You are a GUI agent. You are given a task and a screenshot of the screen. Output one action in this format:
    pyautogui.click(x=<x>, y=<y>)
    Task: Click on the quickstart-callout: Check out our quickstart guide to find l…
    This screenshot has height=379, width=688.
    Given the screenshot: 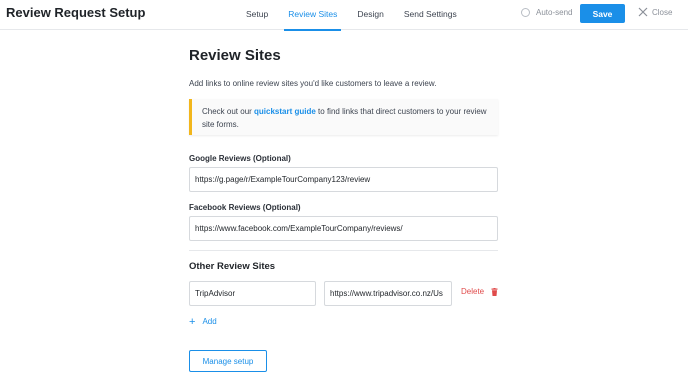 What is the action you would take?
    pyautogui.click(x=343, y=117)
    